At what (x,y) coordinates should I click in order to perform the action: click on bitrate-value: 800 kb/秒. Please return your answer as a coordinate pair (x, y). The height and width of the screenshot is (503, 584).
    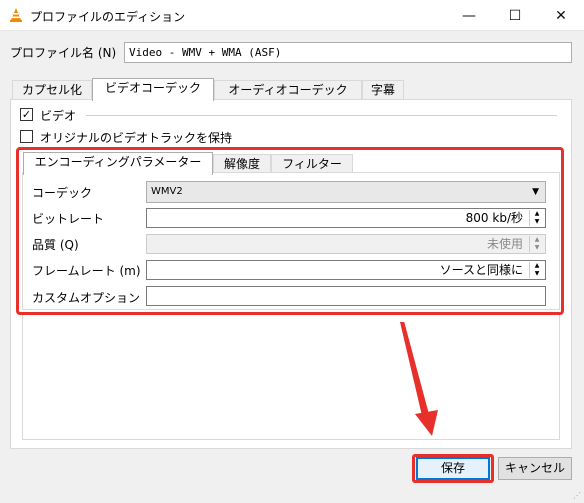
    Looking at the image, I should click on (494, 218).